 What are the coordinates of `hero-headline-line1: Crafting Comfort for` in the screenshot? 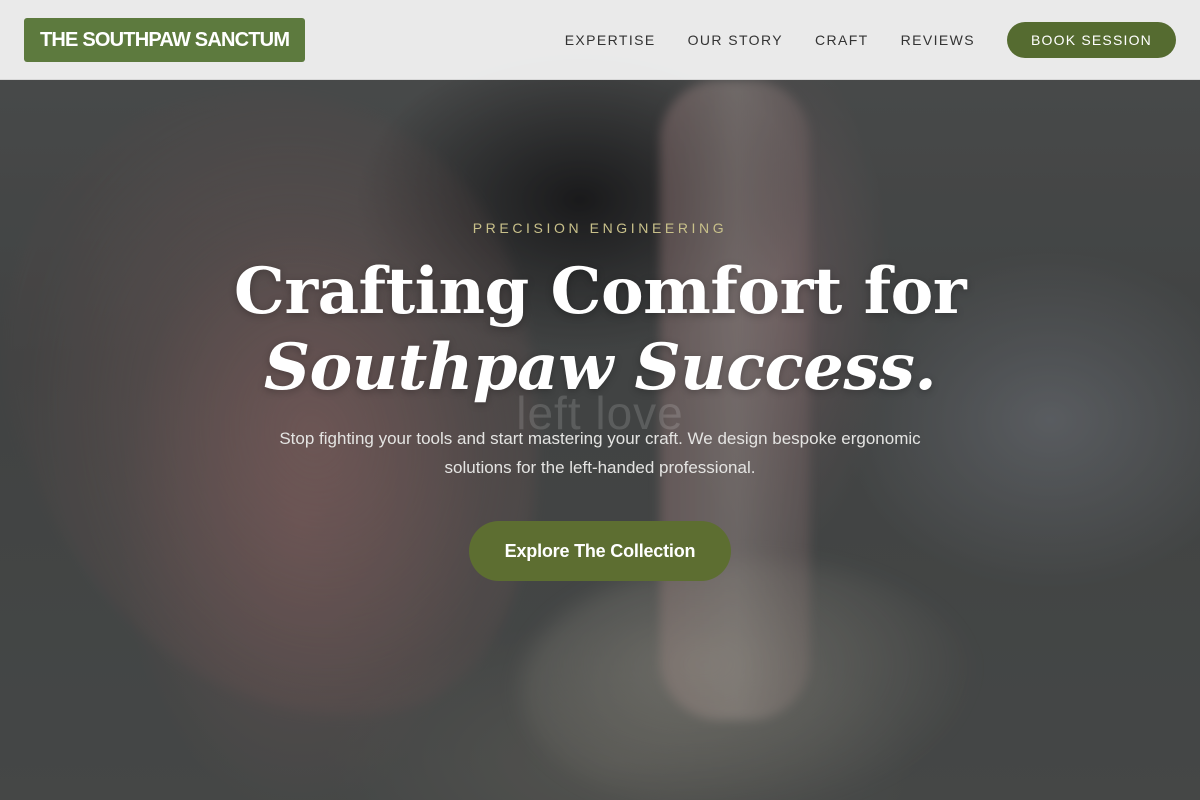 It's located at (600, 291).